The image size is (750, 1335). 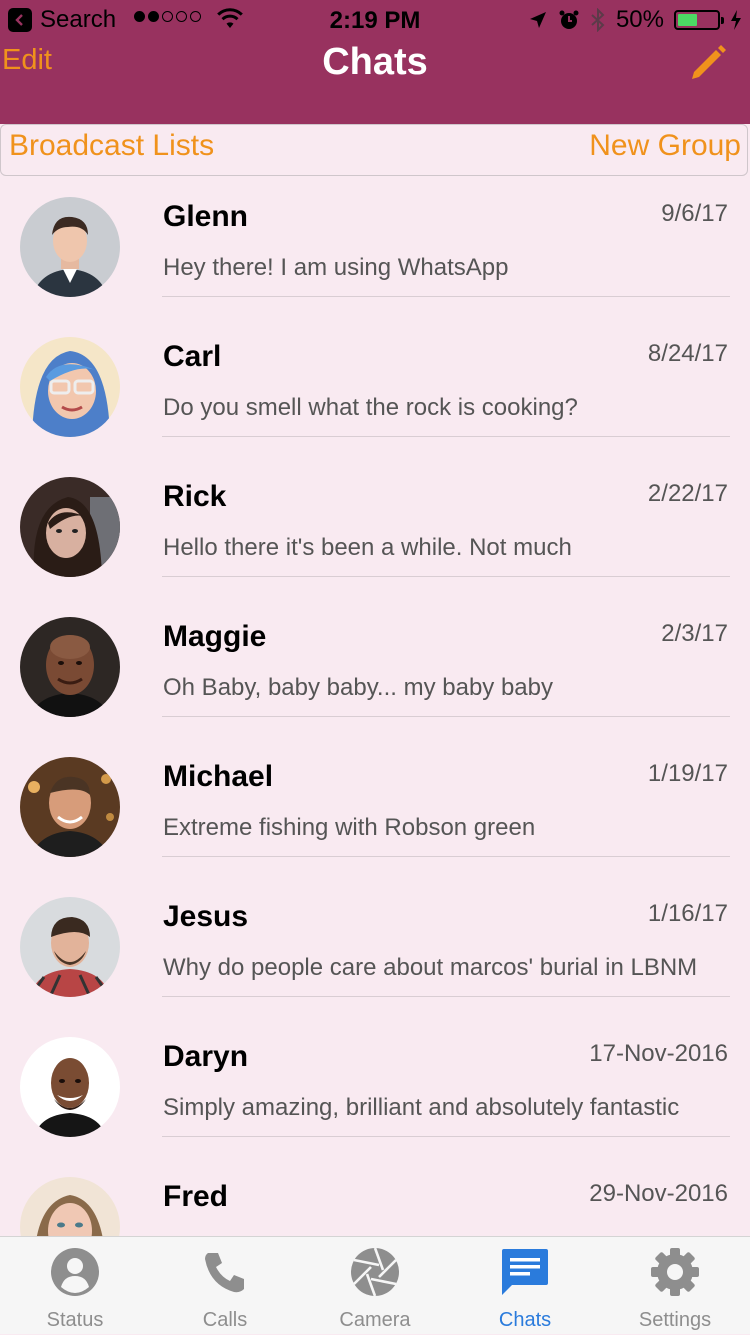 I want to click on broadcast-lists-link: Broadcast Lists, so click(x=111, y=146).